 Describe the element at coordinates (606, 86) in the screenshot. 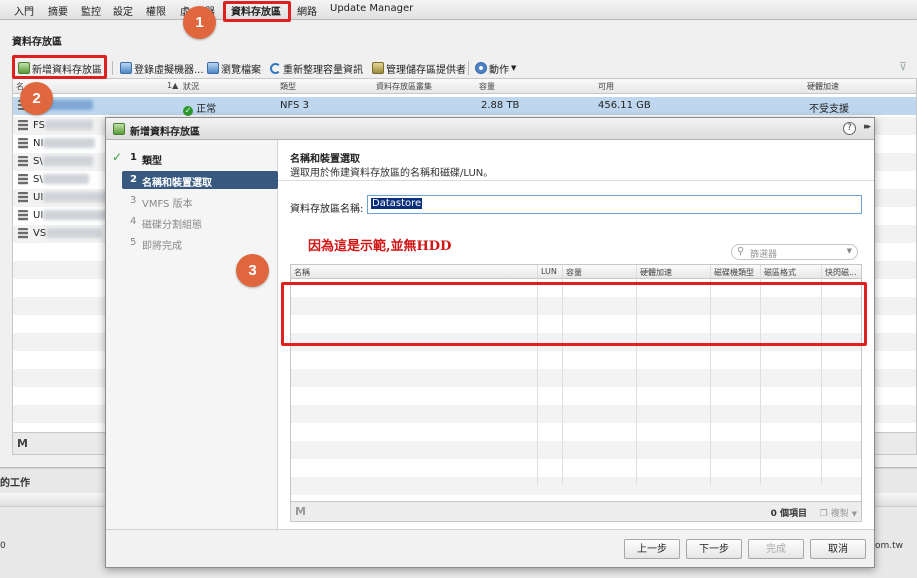

I see `col-free: 可用` at that location.